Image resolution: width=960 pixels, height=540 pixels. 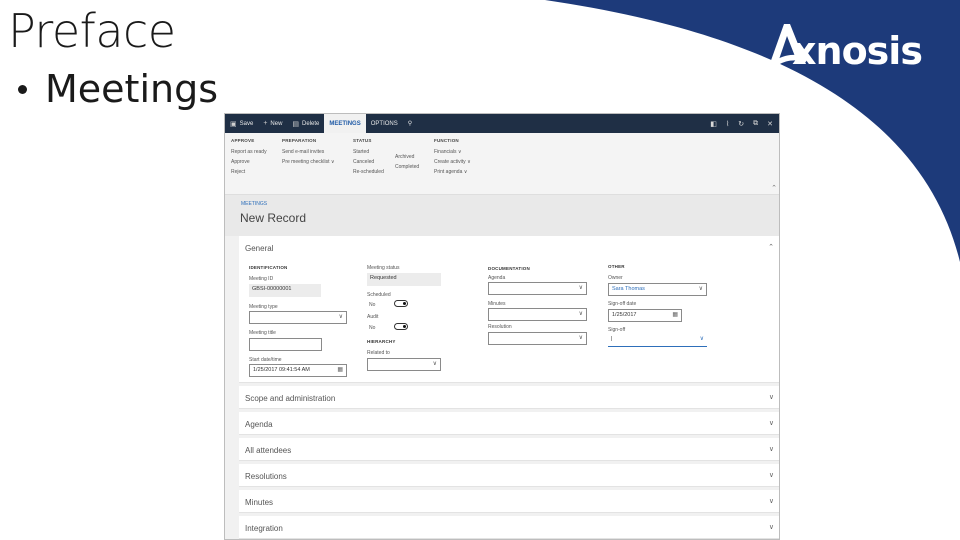 What do you see at coordinates (509, 268) in the screenshot?
I see `documentation-group-title: DOCUMENTATION` at bounding box center [509, 268].